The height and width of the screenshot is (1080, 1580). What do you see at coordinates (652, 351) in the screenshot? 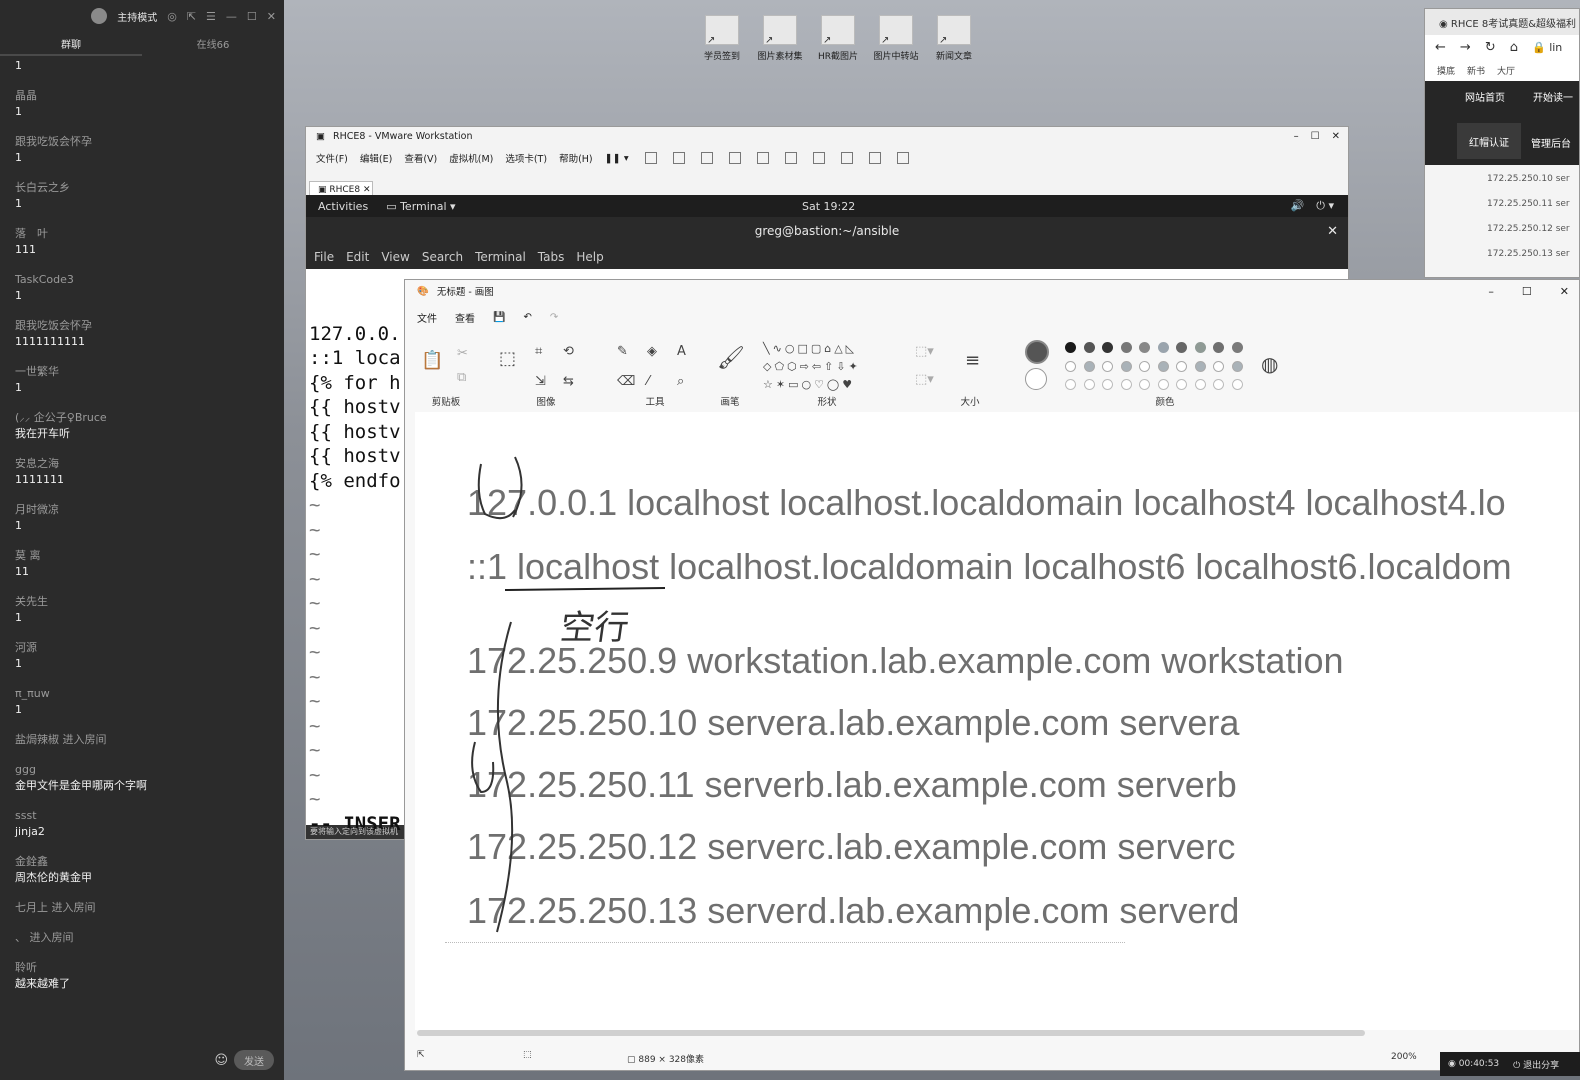
I see `fill-icon: ◈` at bounding box center [652, 351].